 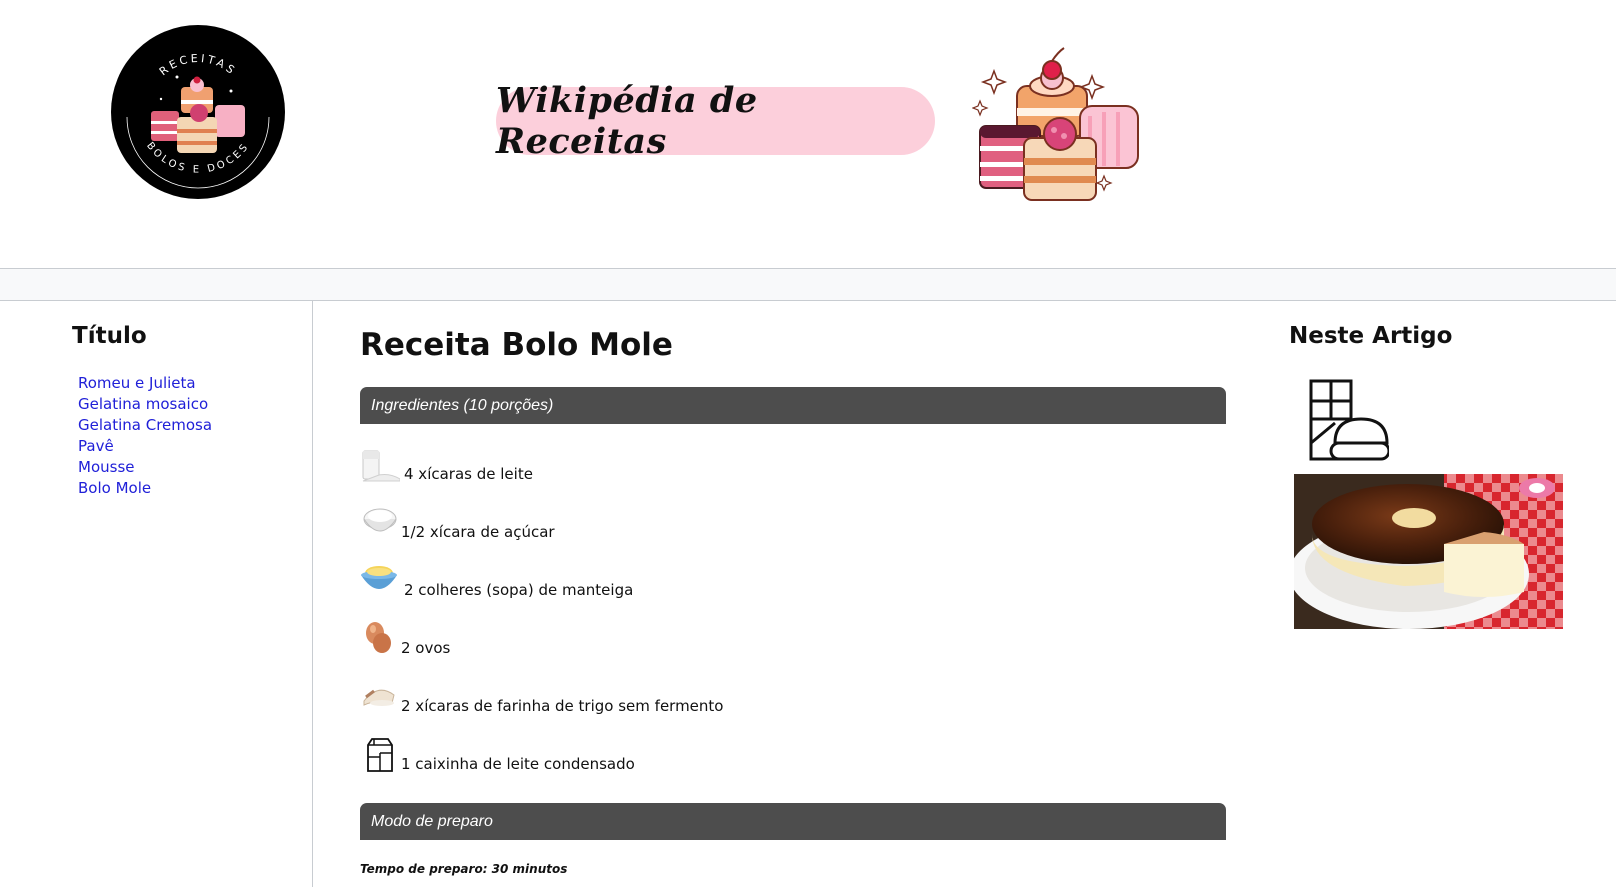 I want to click on site-banner: Wikipédia de Receitas, so click(x=715, y=121).